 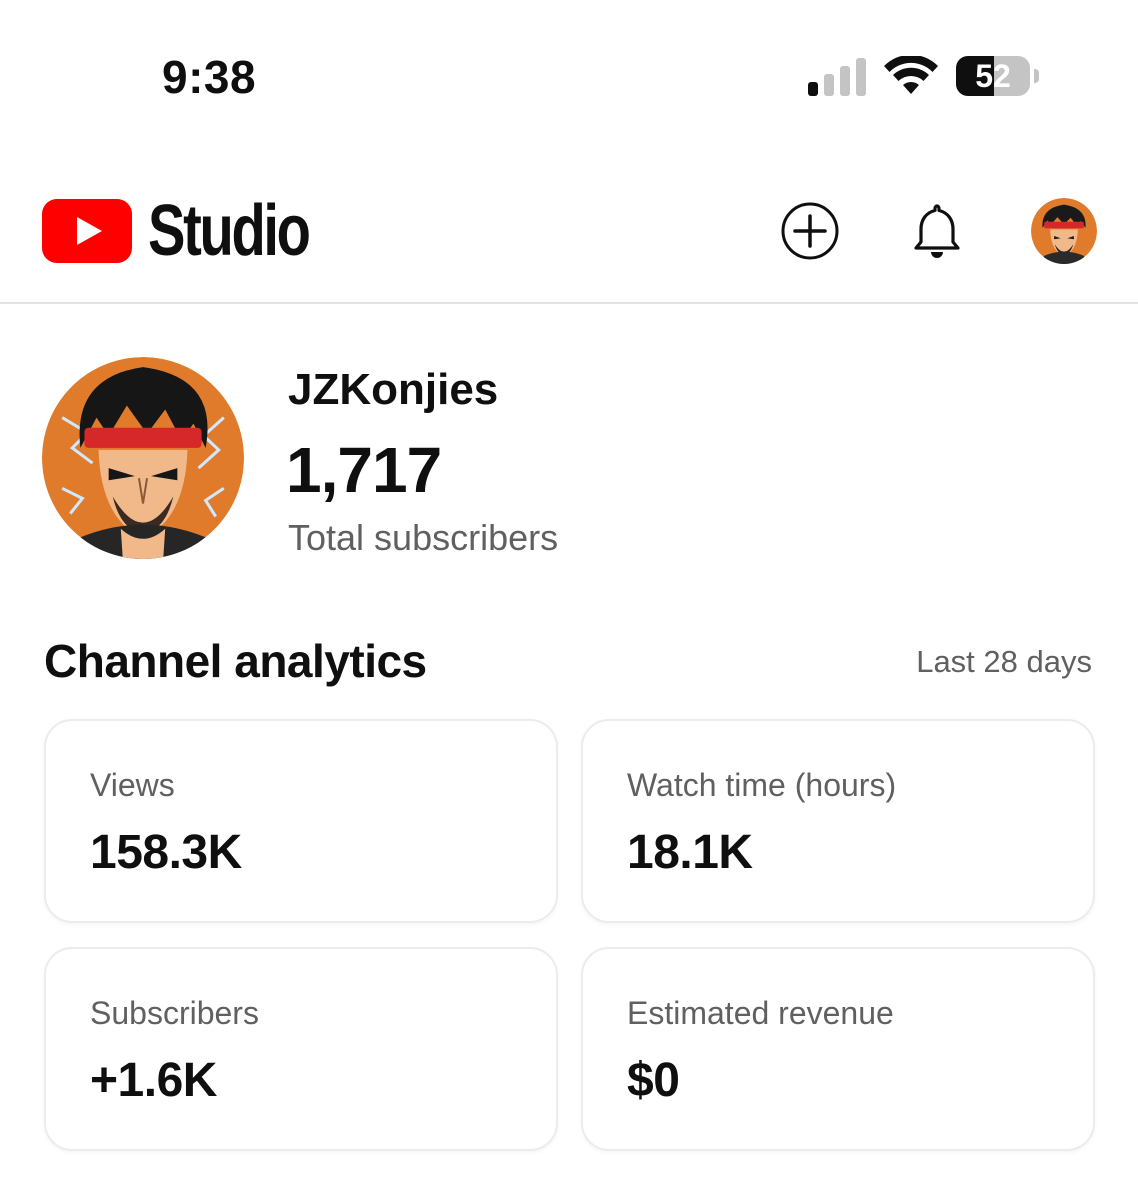 What do you see at coordinates (87, 231) in the screenshot?
I see `youtube-play-icon` at bounding box center [87, 231].